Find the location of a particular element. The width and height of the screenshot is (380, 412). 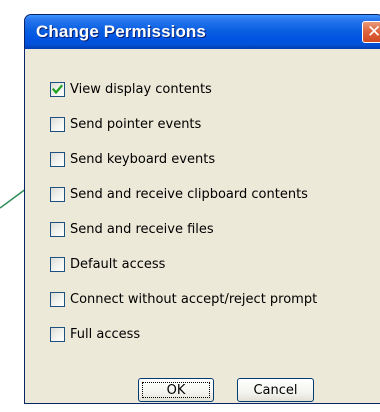

checkbox-send-keyboard-events is located at coordinates (57, 159).